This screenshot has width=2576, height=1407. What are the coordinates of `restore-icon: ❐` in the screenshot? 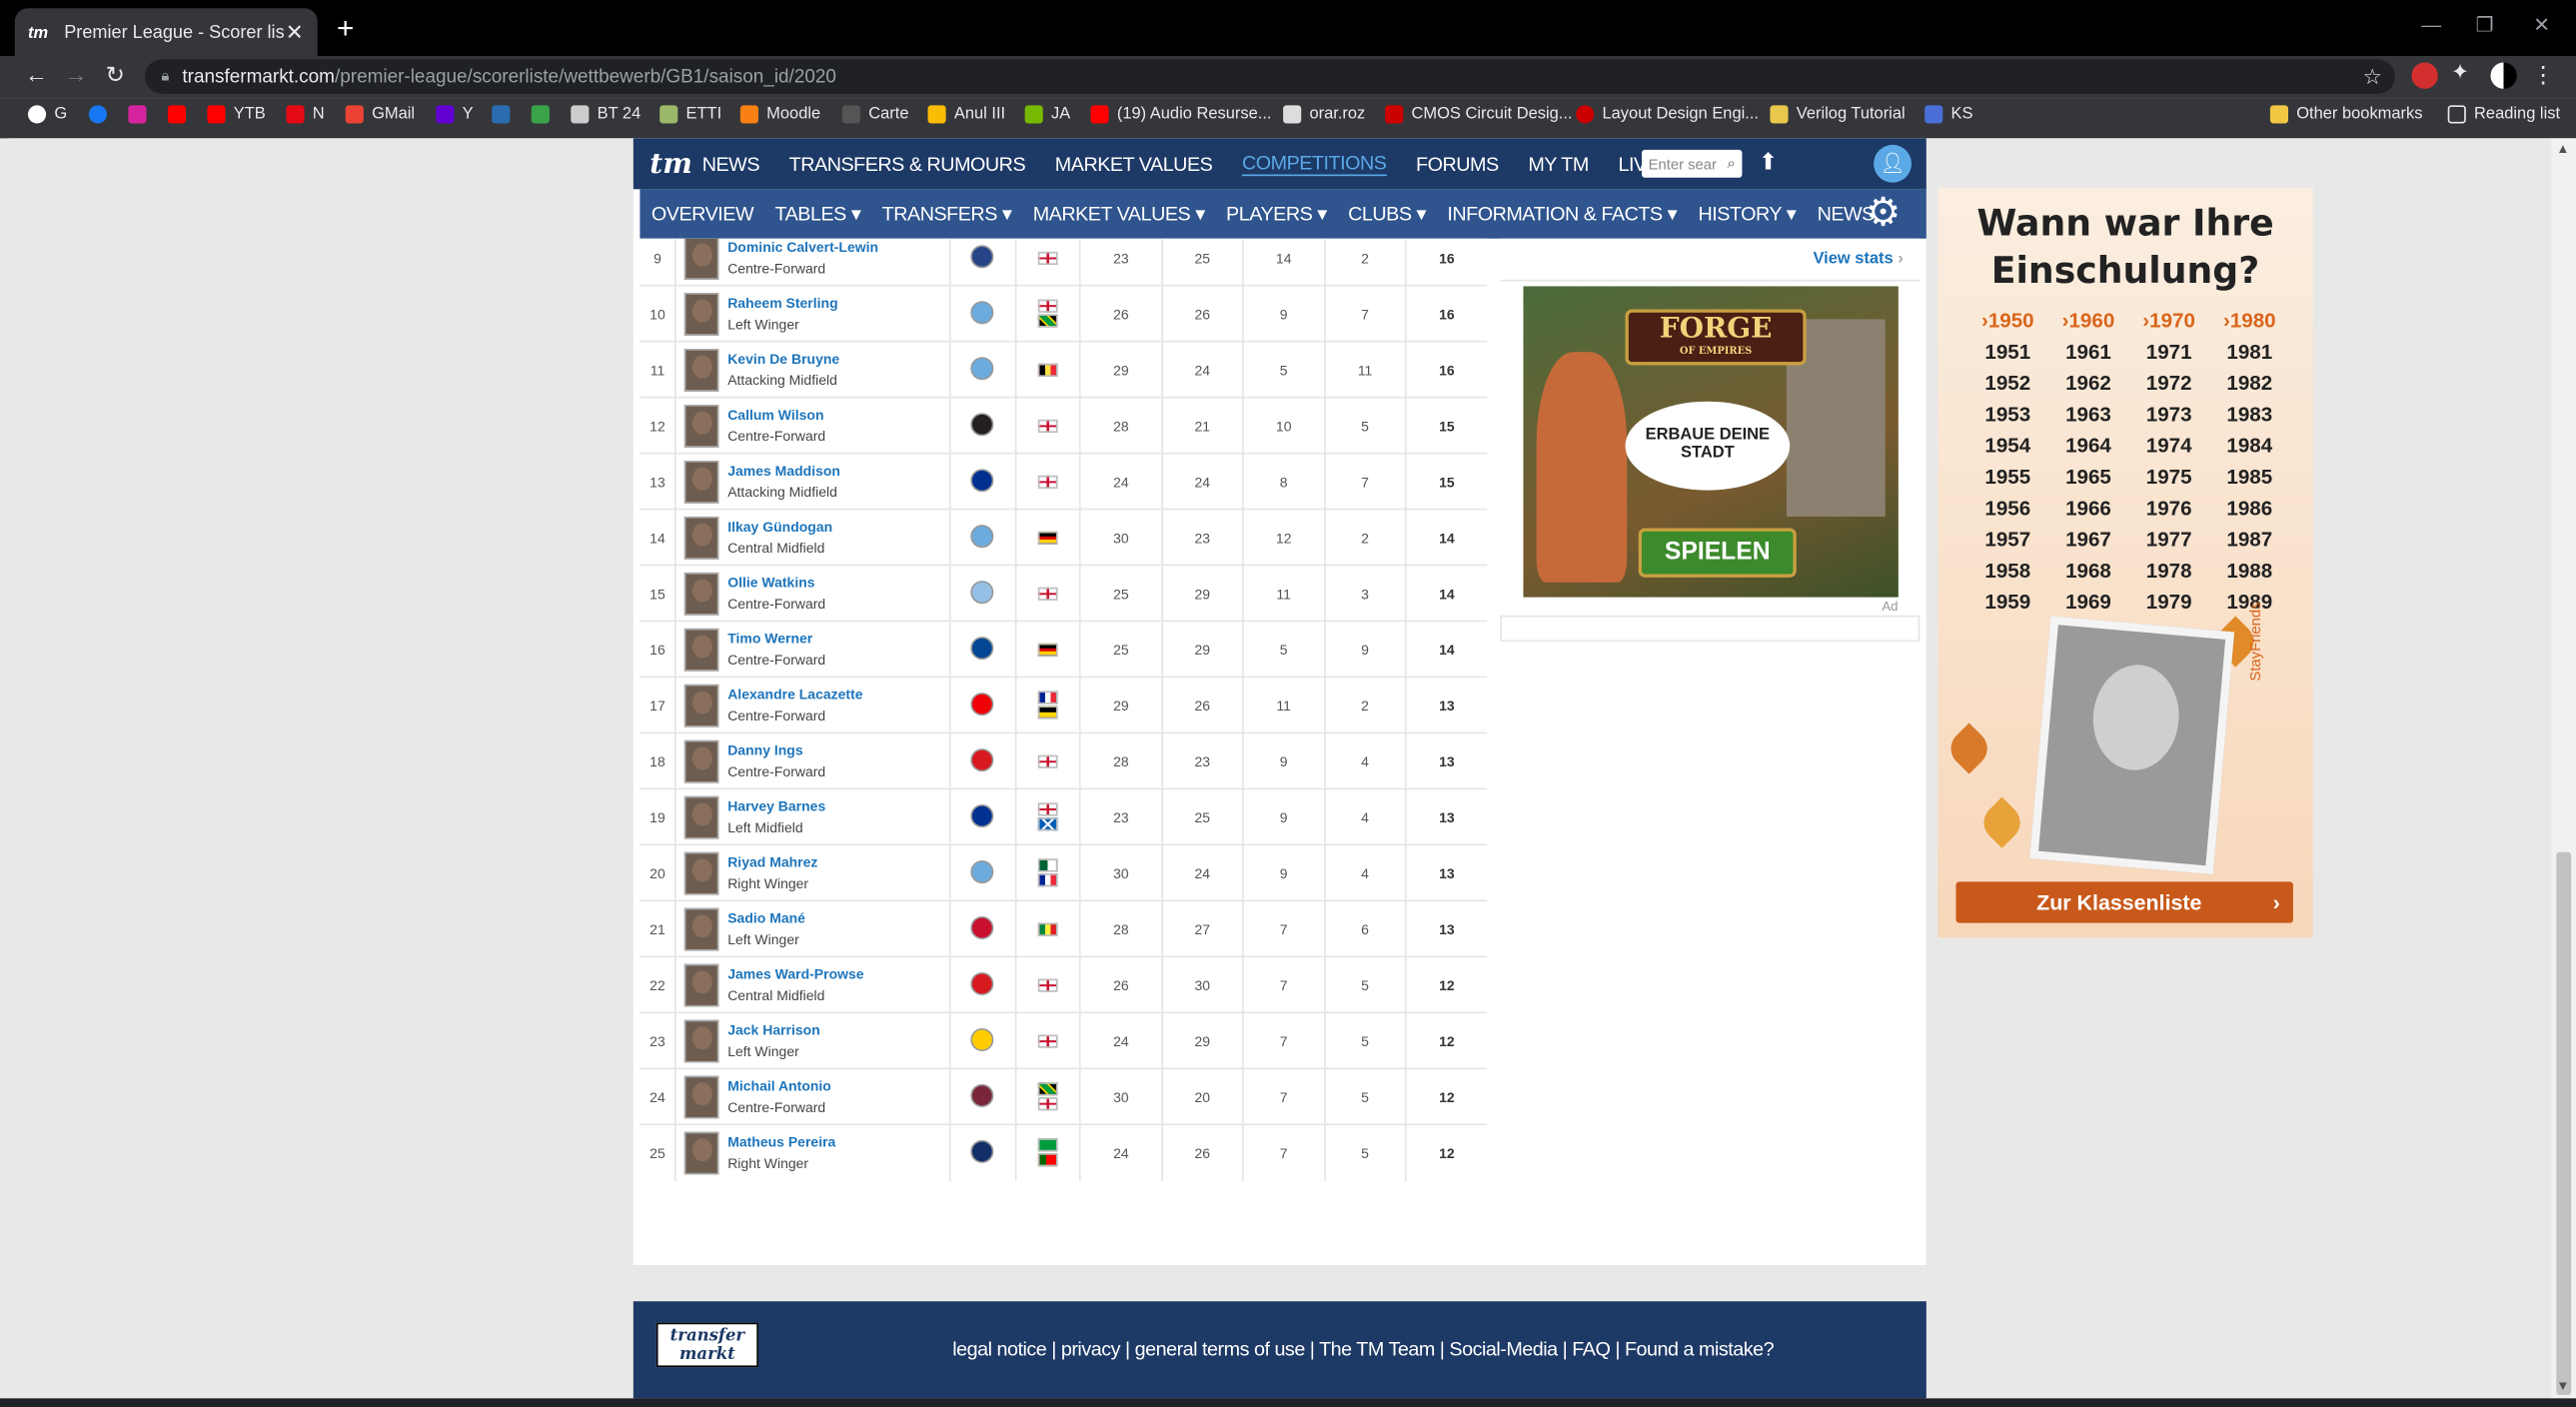 It's located at (2485, 24).